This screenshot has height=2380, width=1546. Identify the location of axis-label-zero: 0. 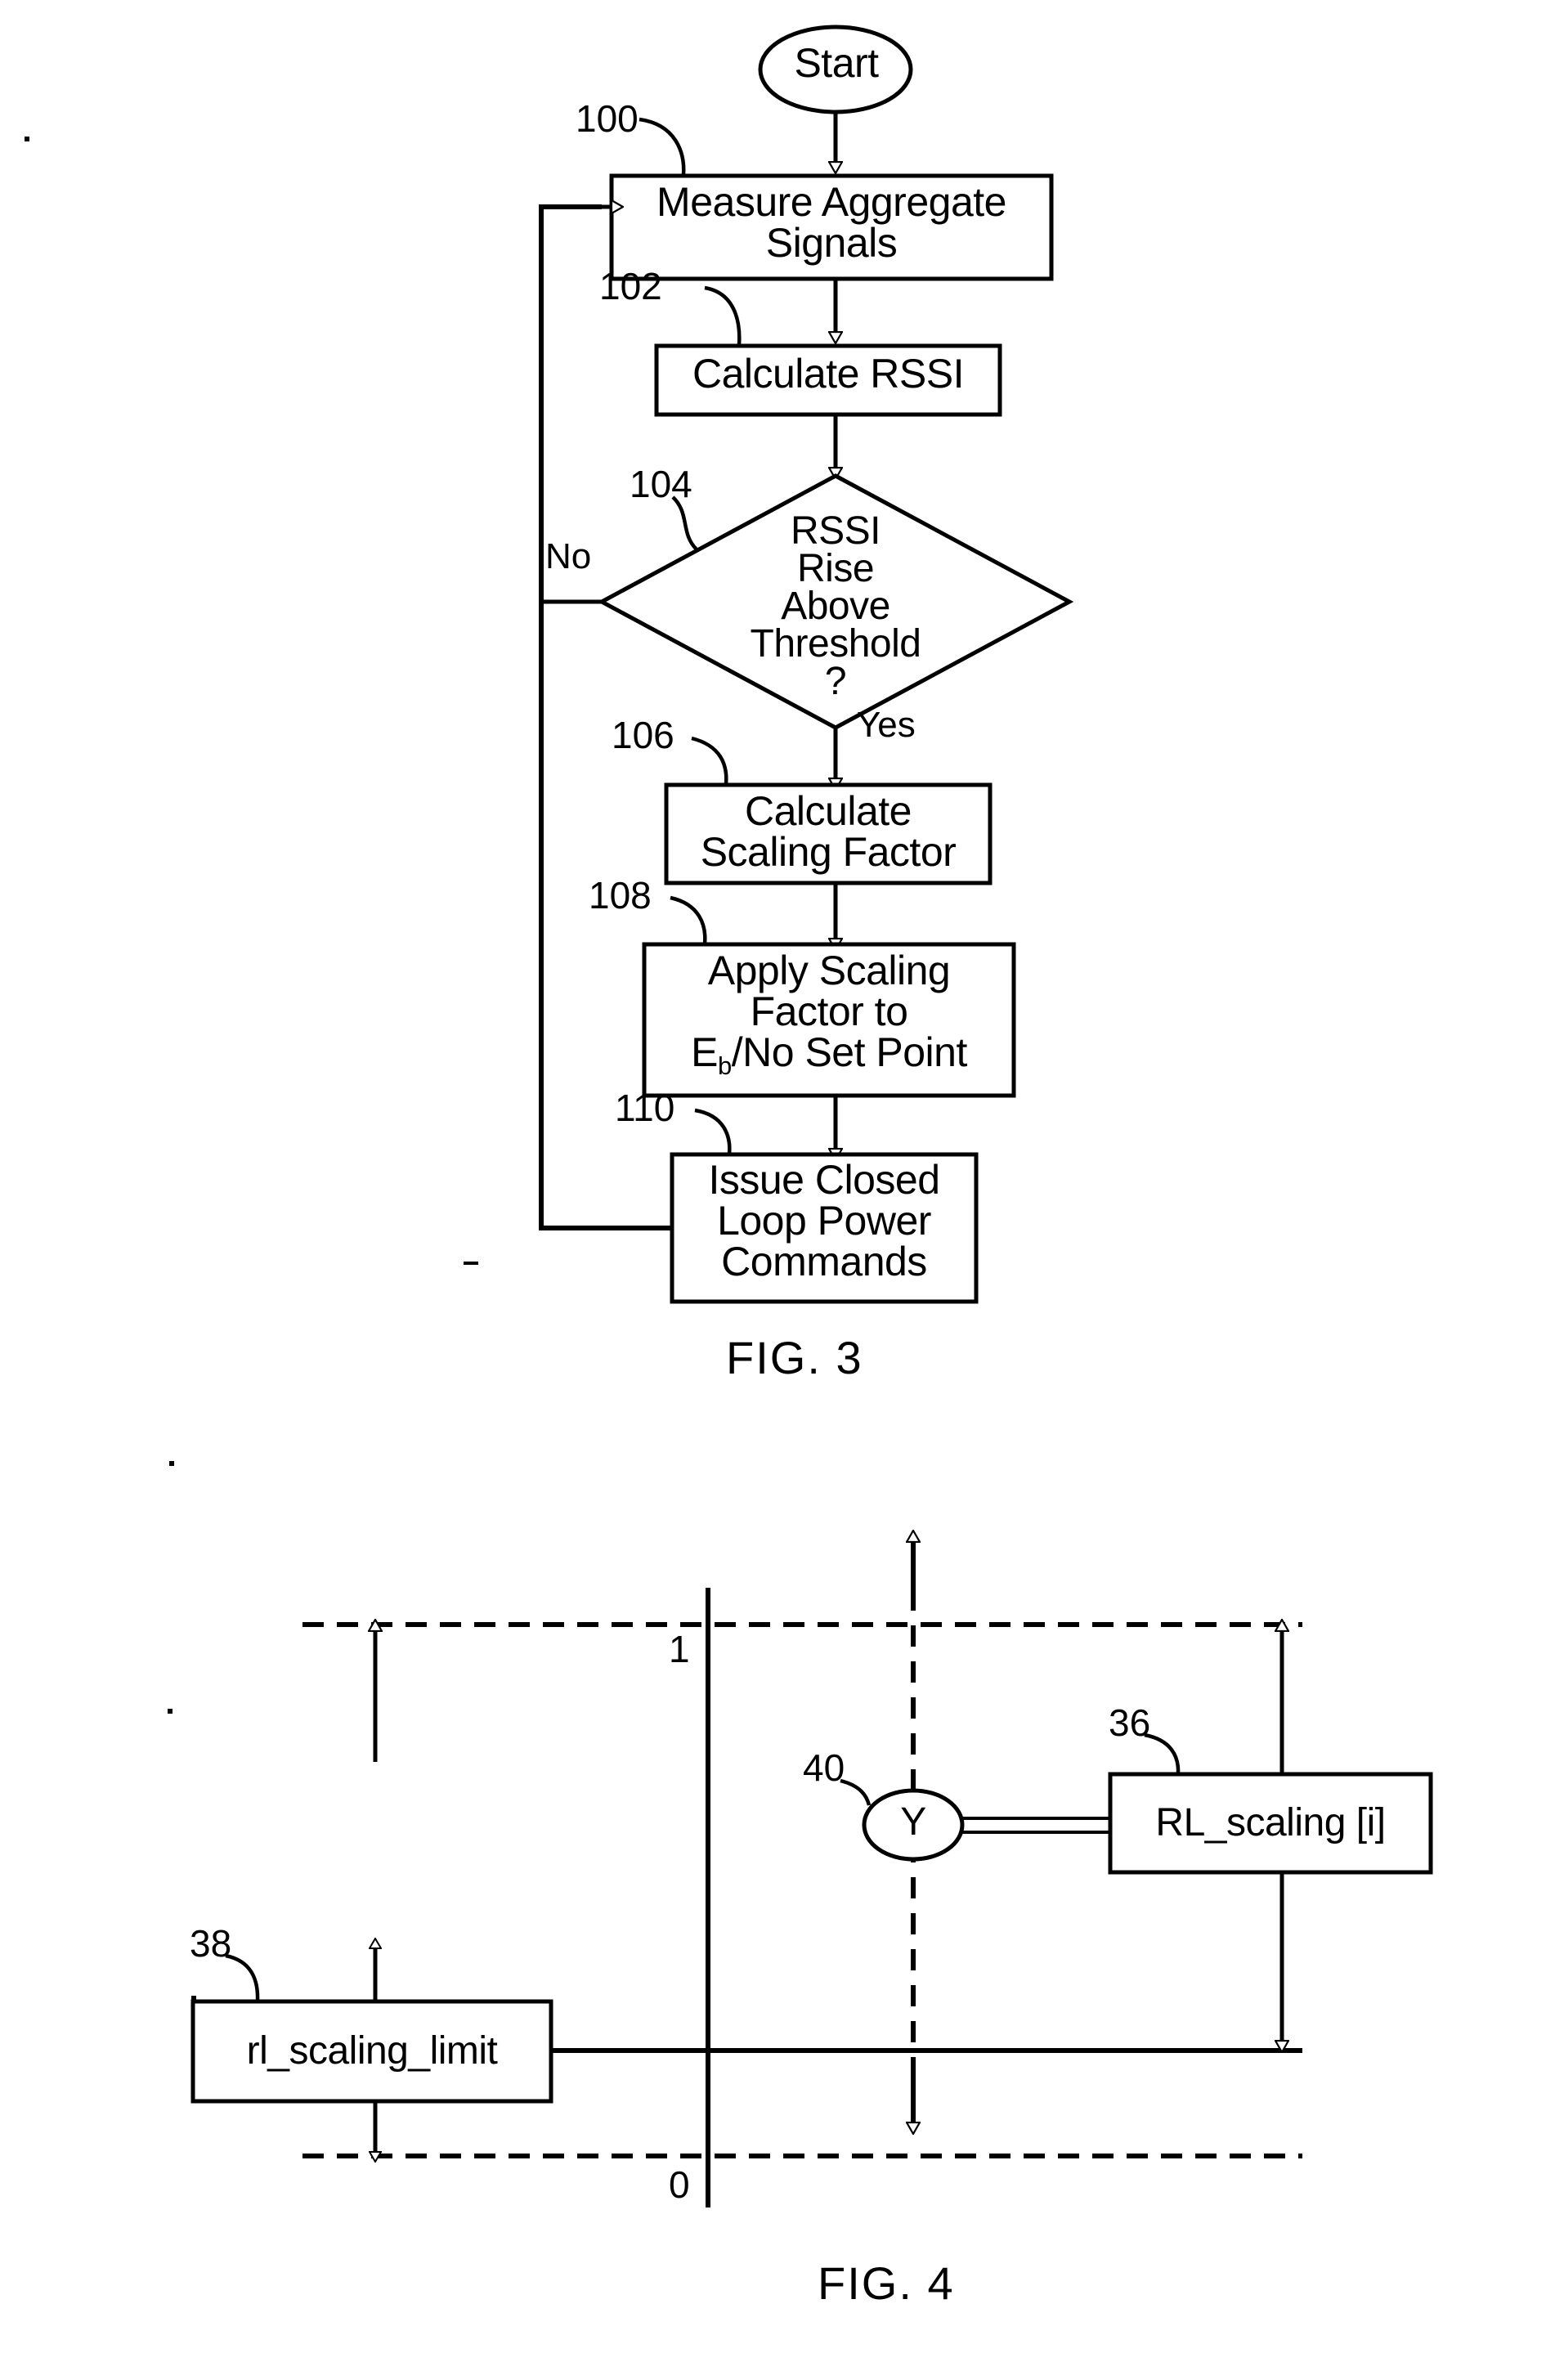
(679, 2184).